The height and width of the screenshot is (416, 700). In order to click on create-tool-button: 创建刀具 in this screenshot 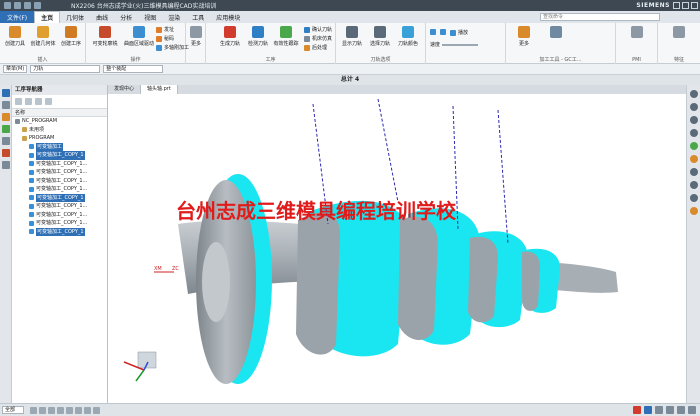, I will do `click(15, 36)`.